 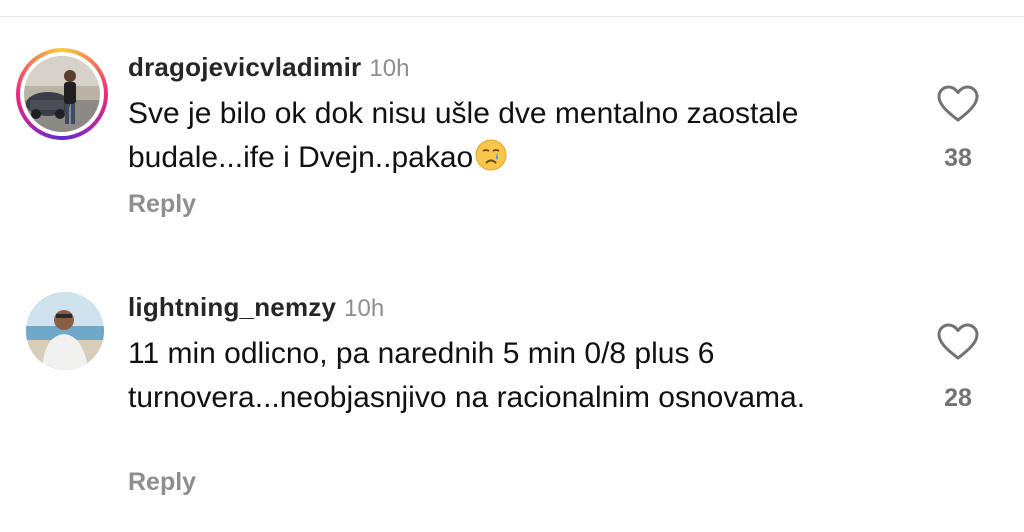 I want to click on story-ring, so click(x=62, y=94).